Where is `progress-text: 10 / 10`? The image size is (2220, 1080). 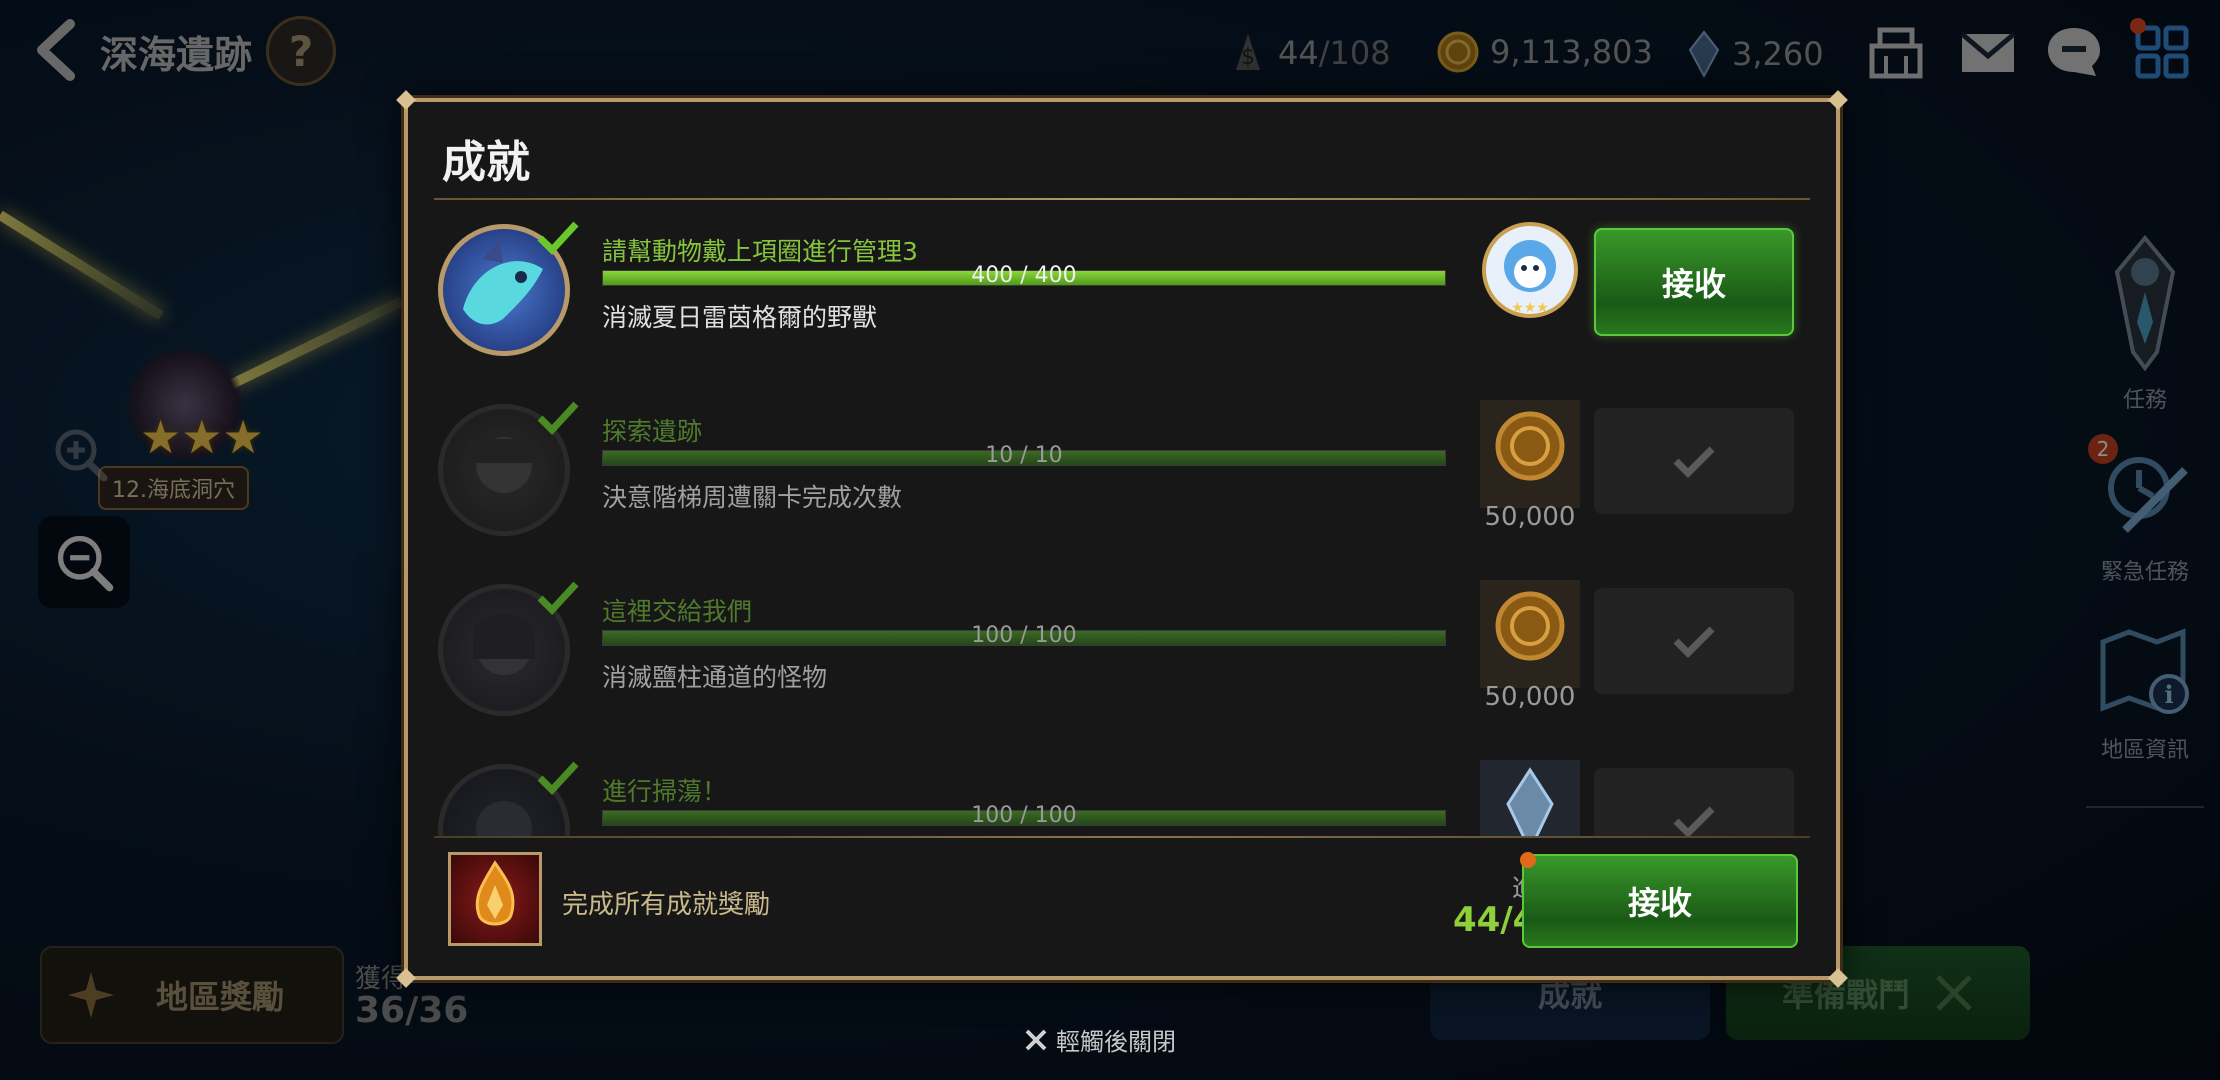
progress-text: 10 / 10 is located at coordinates (1024, 455).